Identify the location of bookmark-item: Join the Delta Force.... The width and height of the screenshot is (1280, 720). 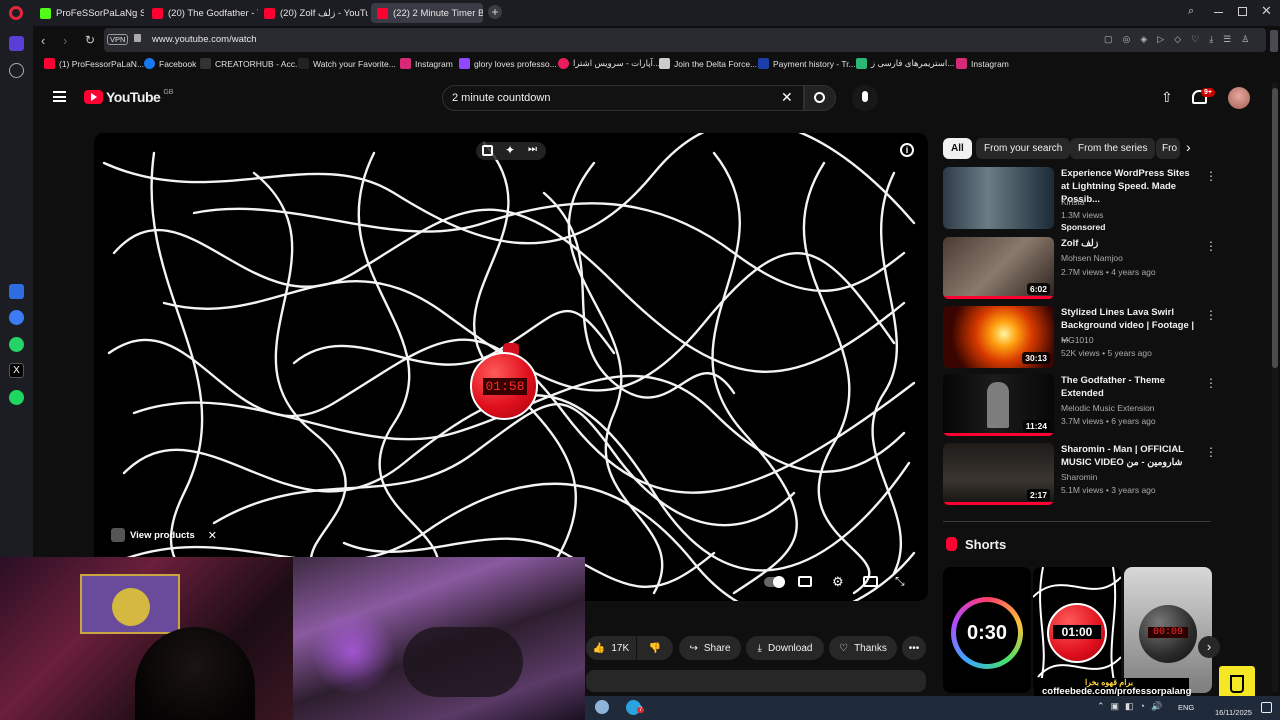
(708, 63).